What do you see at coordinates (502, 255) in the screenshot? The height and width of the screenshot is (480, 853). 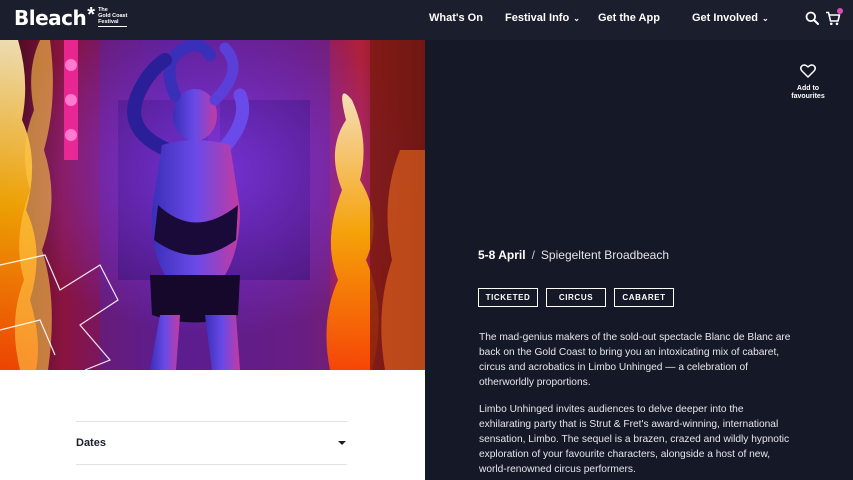 I see `event-date: 5-8 April` at bounding box center [502, 255].